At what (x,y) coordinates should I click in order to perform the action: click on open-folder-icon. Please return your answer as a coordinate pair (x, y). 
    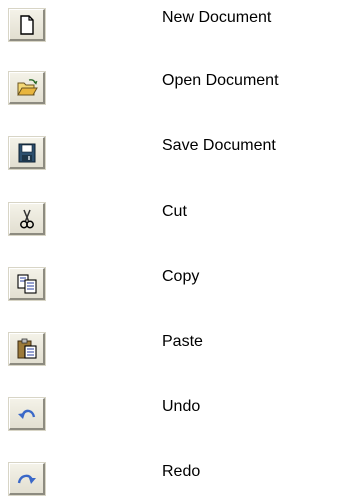
    Looking at the image, I should click on (27, 87).